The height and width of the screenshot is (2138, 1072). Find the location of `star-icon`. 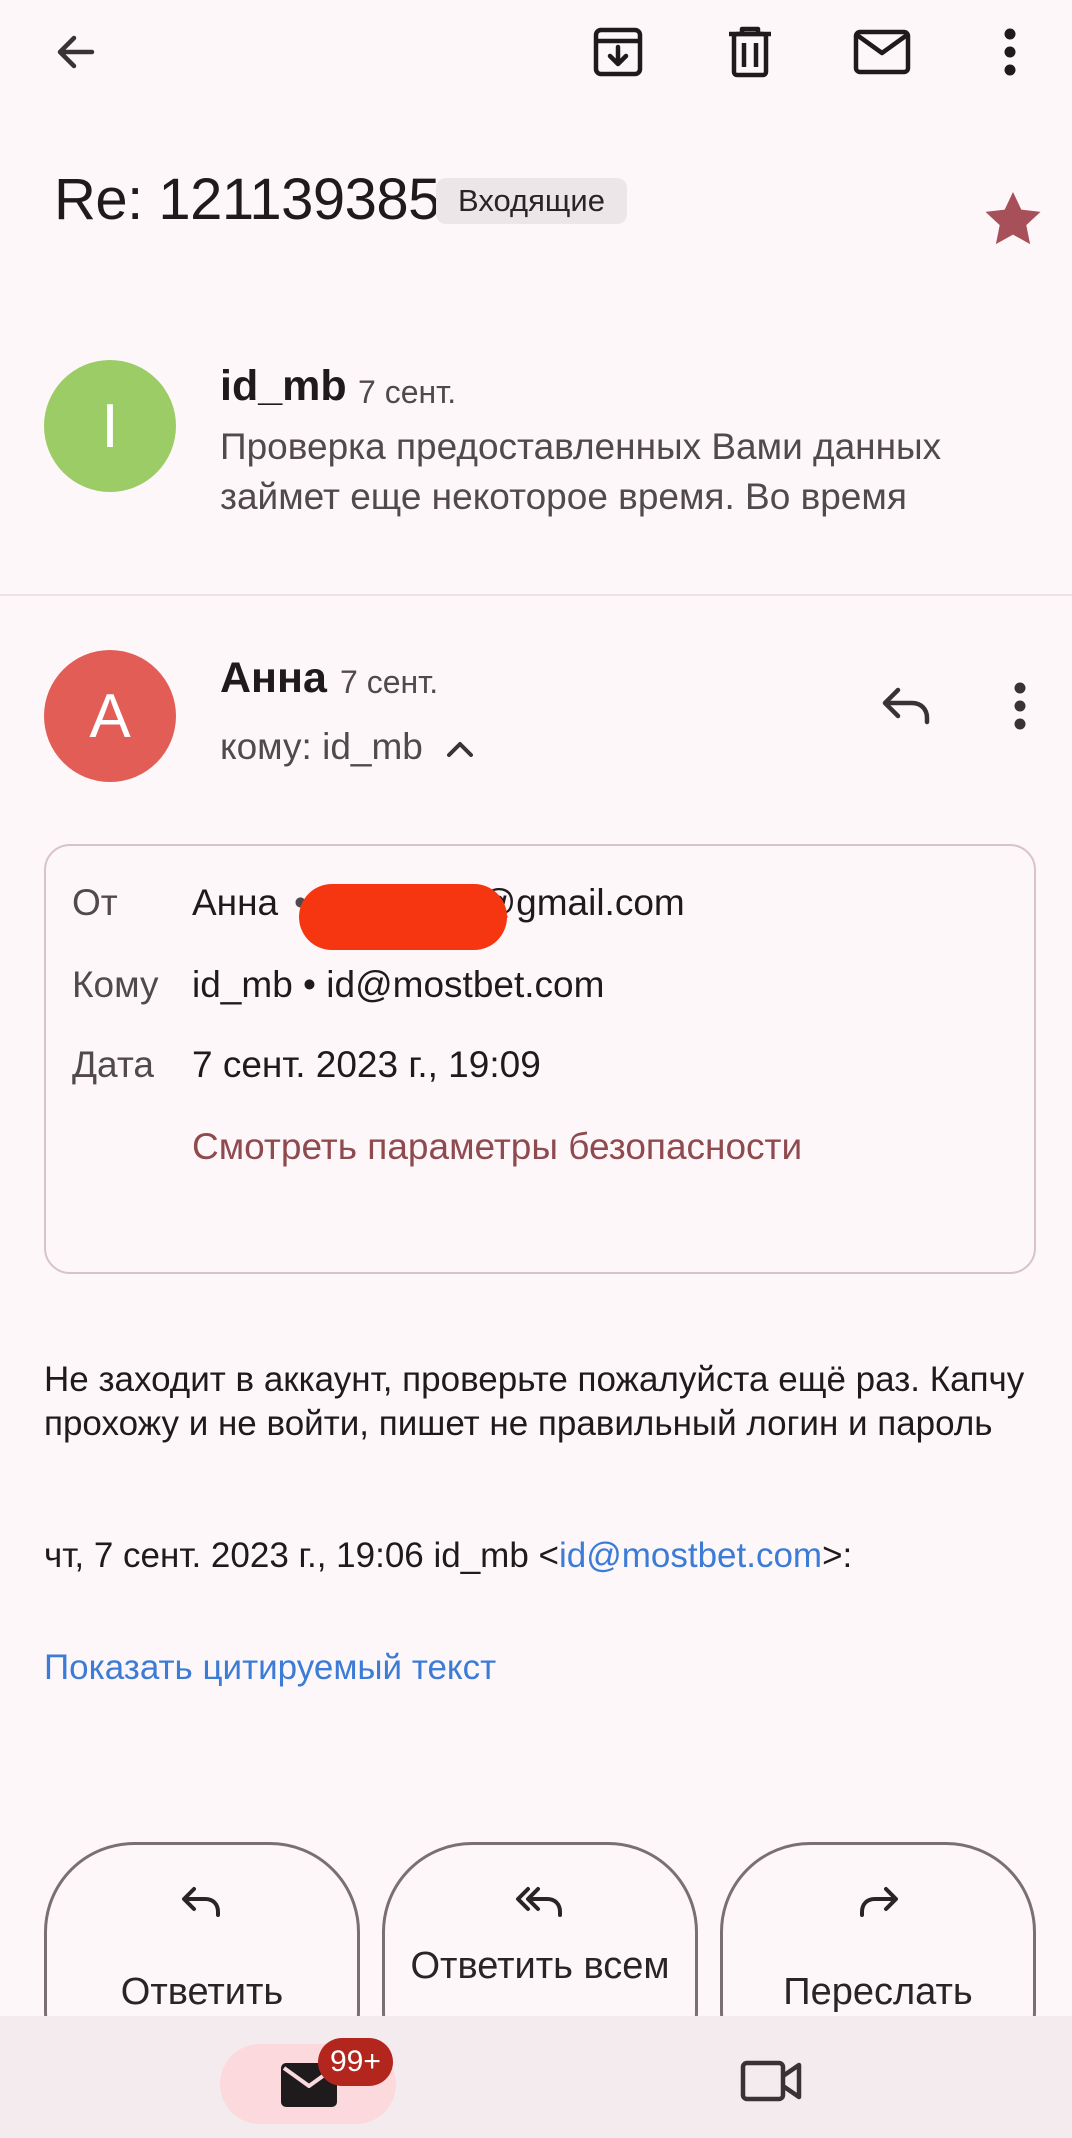

star-icon is located at coordinates (1013, 218).